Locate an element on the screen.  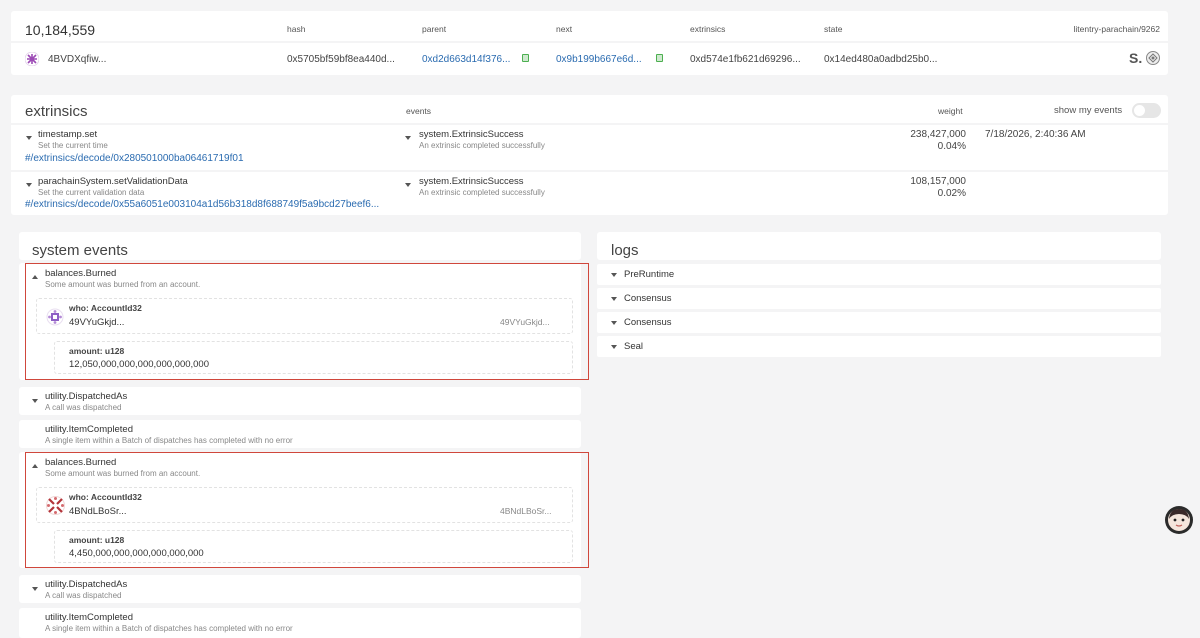
validator-identicon is located at coordinates (1153, 58).